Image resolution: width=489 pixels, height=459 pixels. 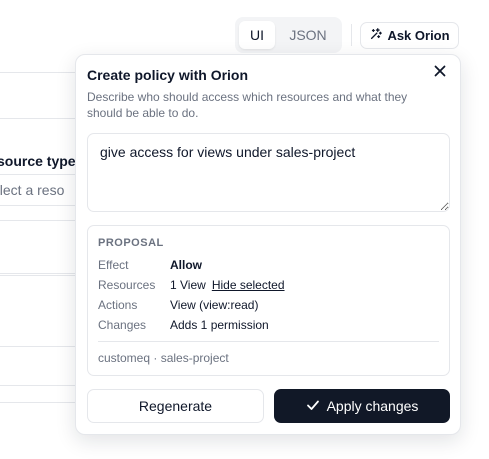 What do you see at coordinates (168, 75) in the screenshot?
I see `popover-title: Create policy with Orion` at bounding box center [168, 75].